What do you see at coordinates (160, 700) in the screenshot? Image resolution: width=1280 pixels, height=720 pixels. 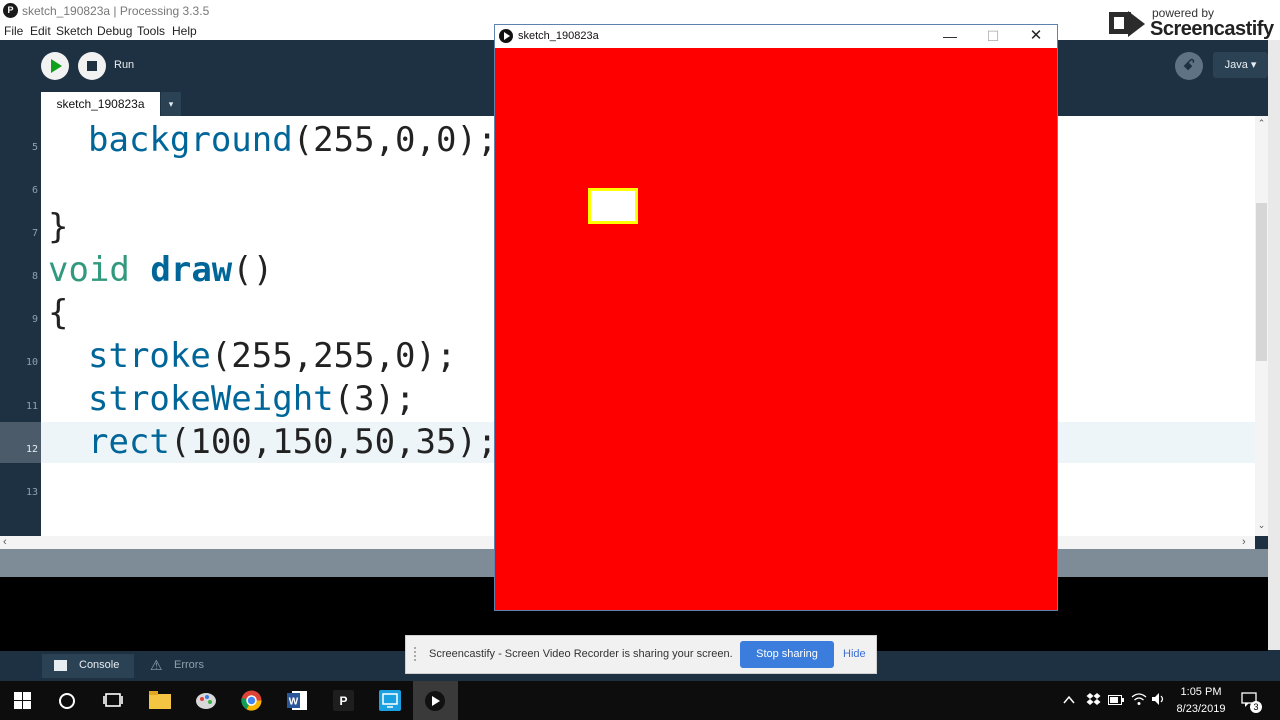 I see `file-explorer-icon` at bounding box center [160, 700].